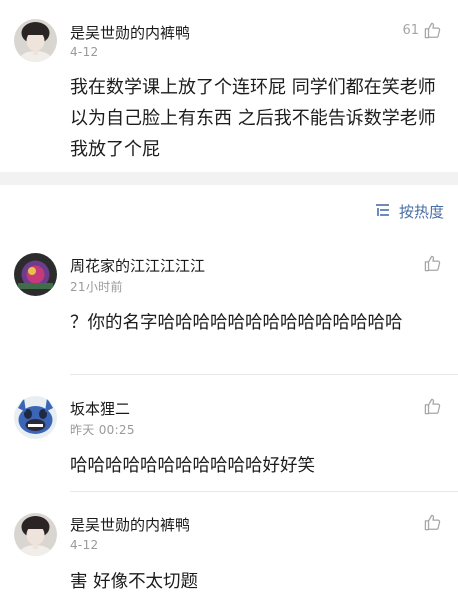  I want to click on like-count: 61, so click(410, 30).